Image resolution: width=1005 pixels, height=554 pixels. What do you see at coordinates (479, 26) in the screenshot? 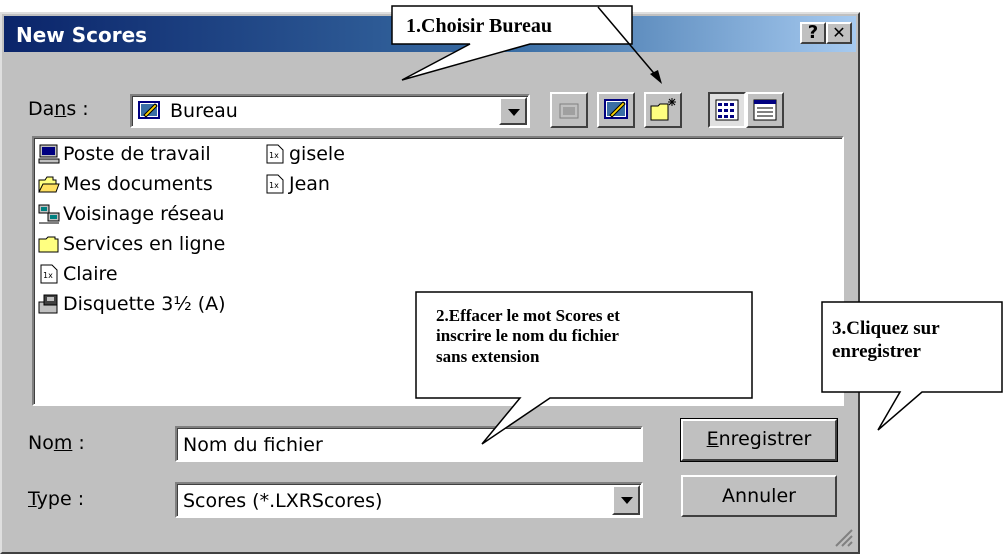
I see `callout-1-text: 1.Choisir Bureau` at bounding box center [479, 26].